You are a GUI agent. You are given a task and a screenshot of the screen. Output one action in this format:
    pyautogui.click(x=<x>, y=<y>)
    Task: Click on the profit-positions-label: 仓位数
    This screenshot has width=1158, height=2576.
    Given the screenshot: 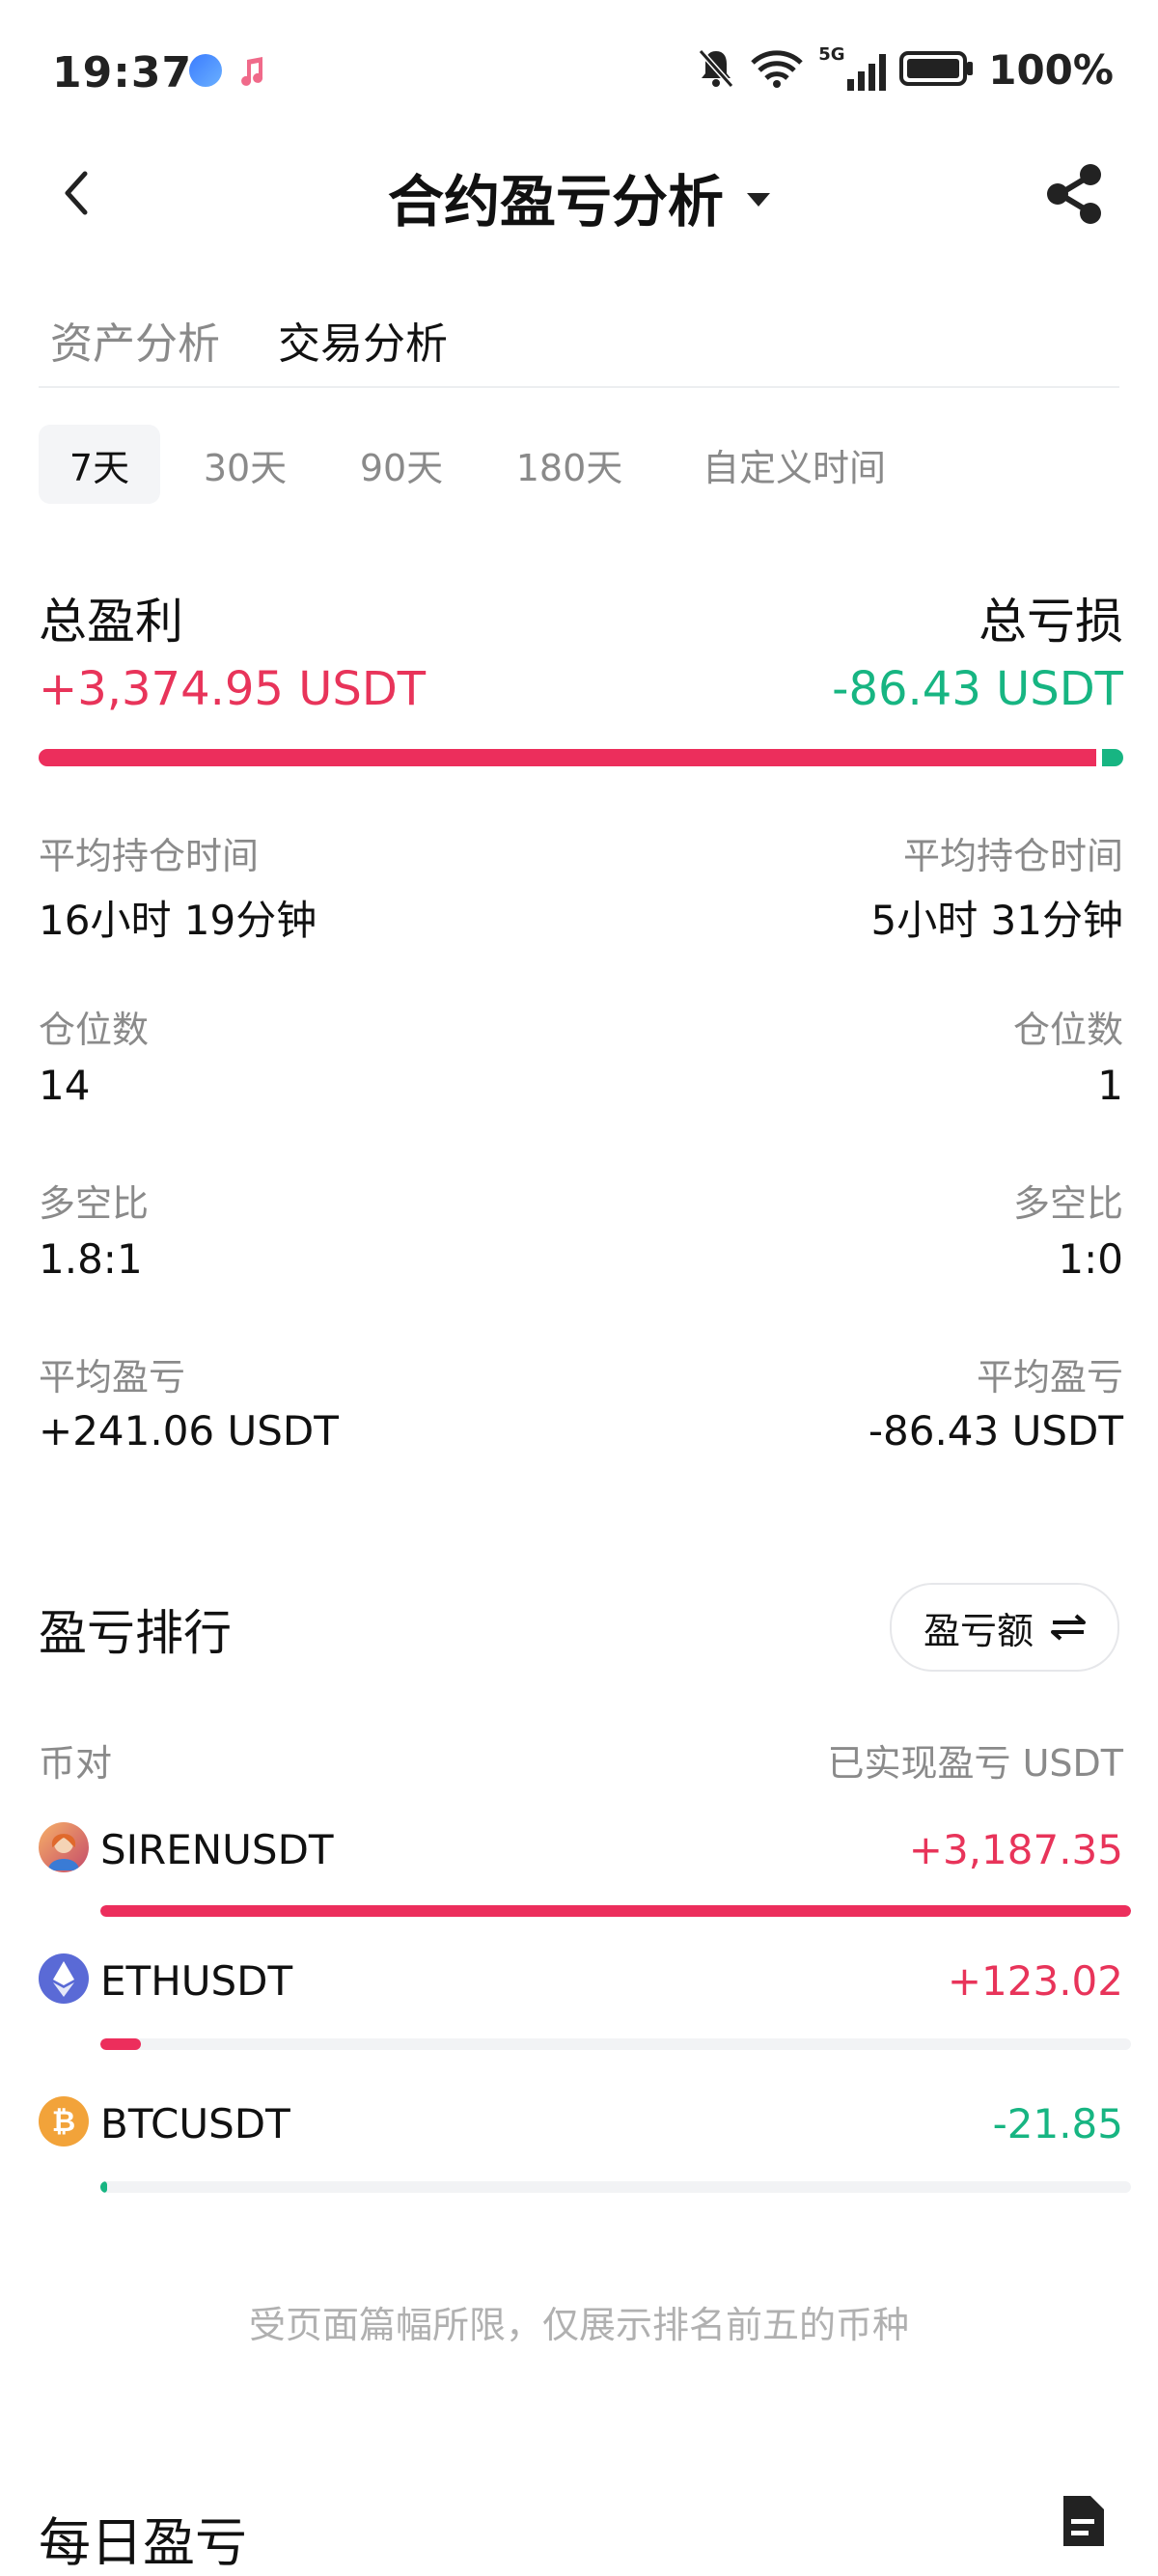 What is the action you would take?
    pyautogui.click(x=94, y=1030)
    